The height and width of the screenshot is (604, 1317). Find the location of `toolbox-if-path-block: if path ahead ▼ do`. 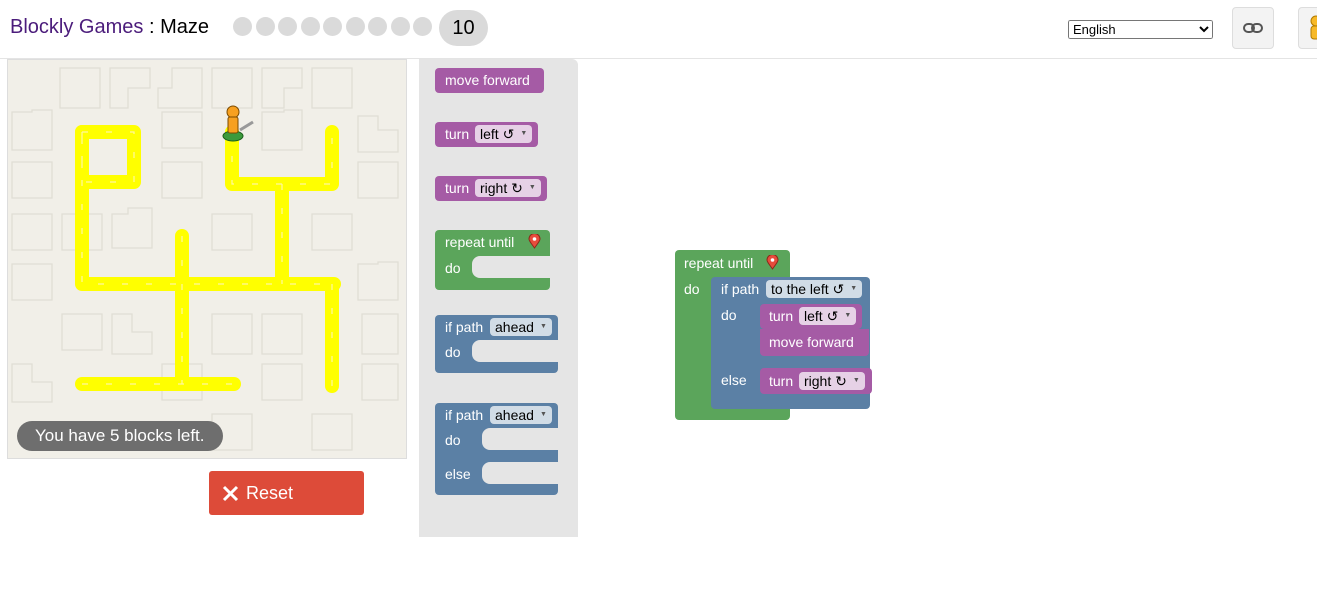

toolbox-if-path-block: if path ahead ▼ do is located at coordinates (496, 344).